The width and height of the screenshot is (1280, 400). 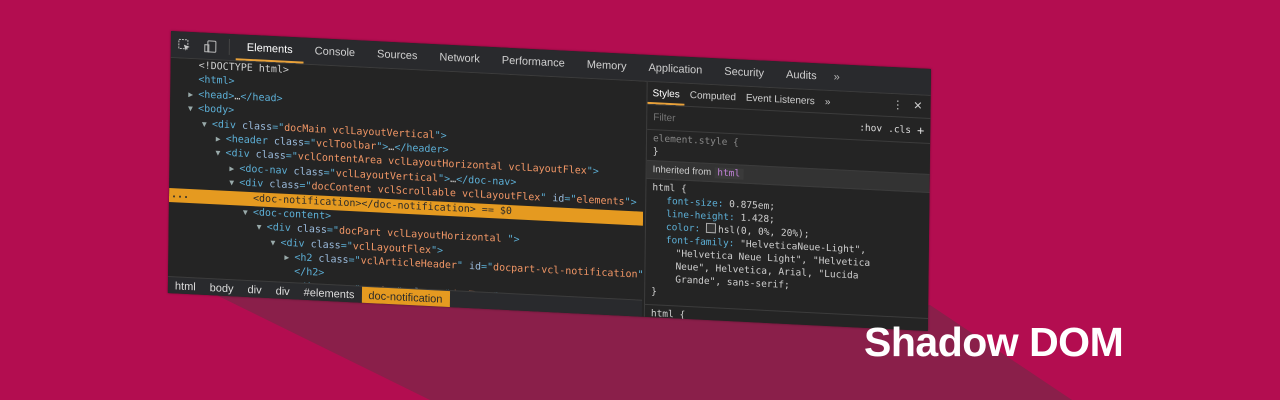 What do you see at coordinates (780, 100) in the screenshot?
I see `tab-event-listeners: Event Listeners` at bounding box center [780, 100].